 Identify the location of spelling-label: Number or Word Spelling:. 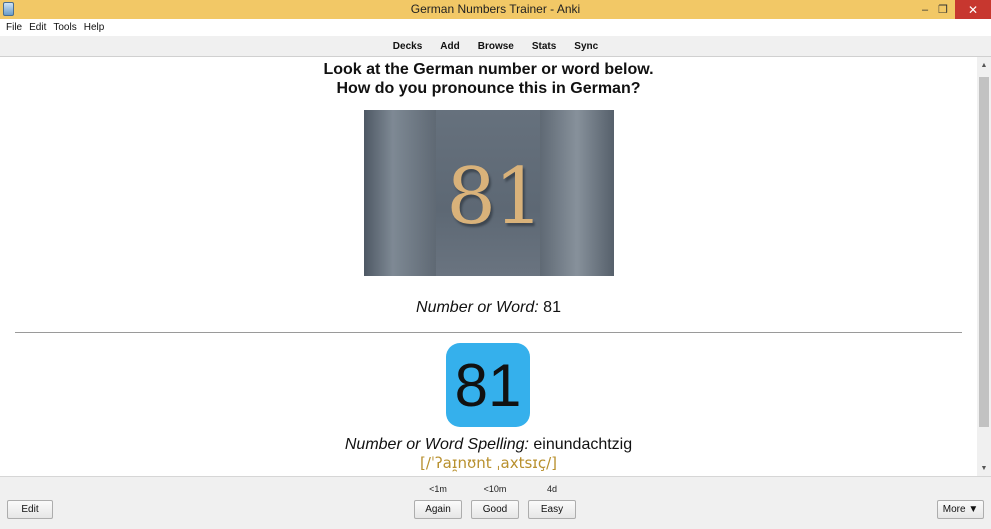
(436, 444).